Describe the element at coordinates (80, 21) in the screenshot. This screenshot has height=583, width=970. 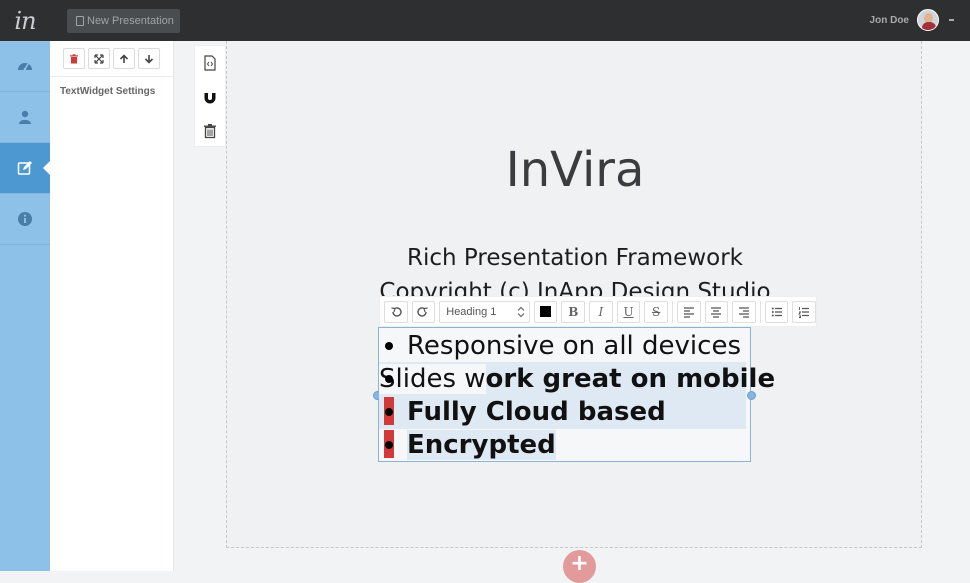
I see `document-icon` at that location.